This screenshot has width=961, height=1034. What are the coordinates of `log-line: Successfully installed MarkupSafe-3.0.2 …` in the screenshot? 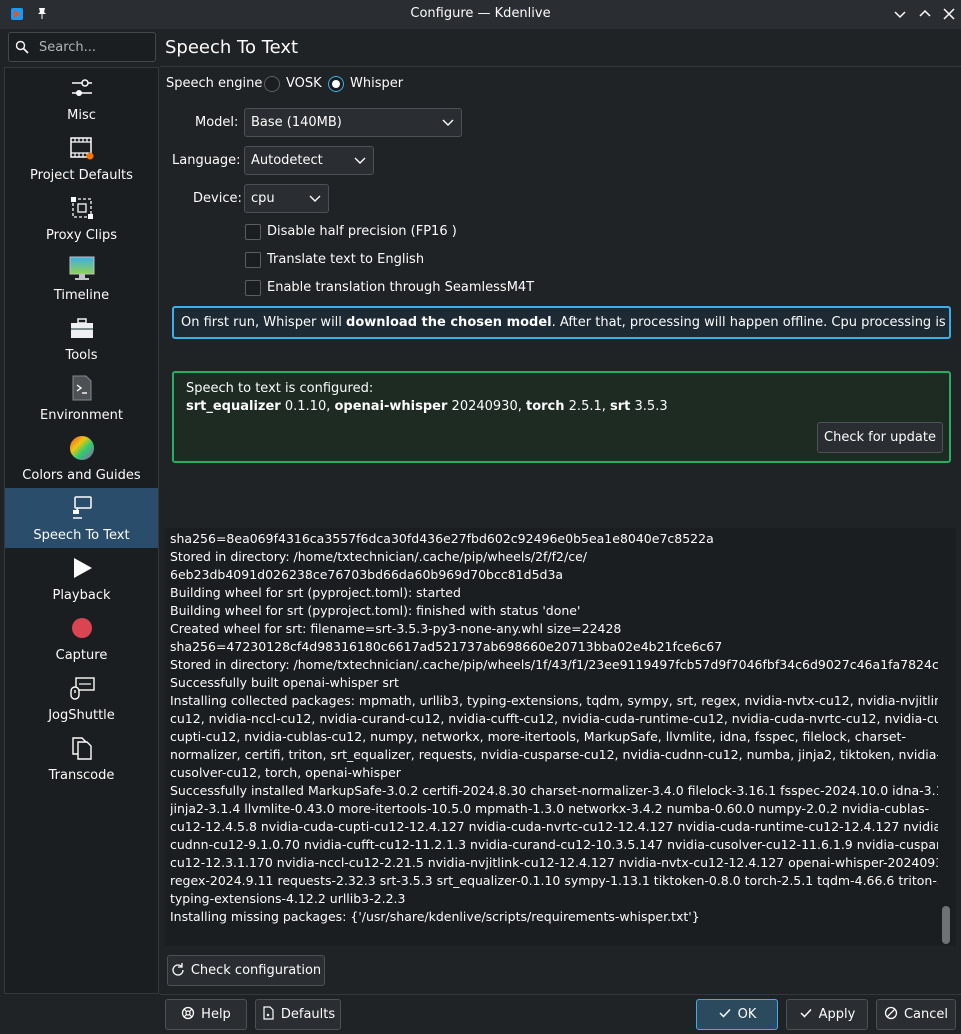 It's located at (554, 790).